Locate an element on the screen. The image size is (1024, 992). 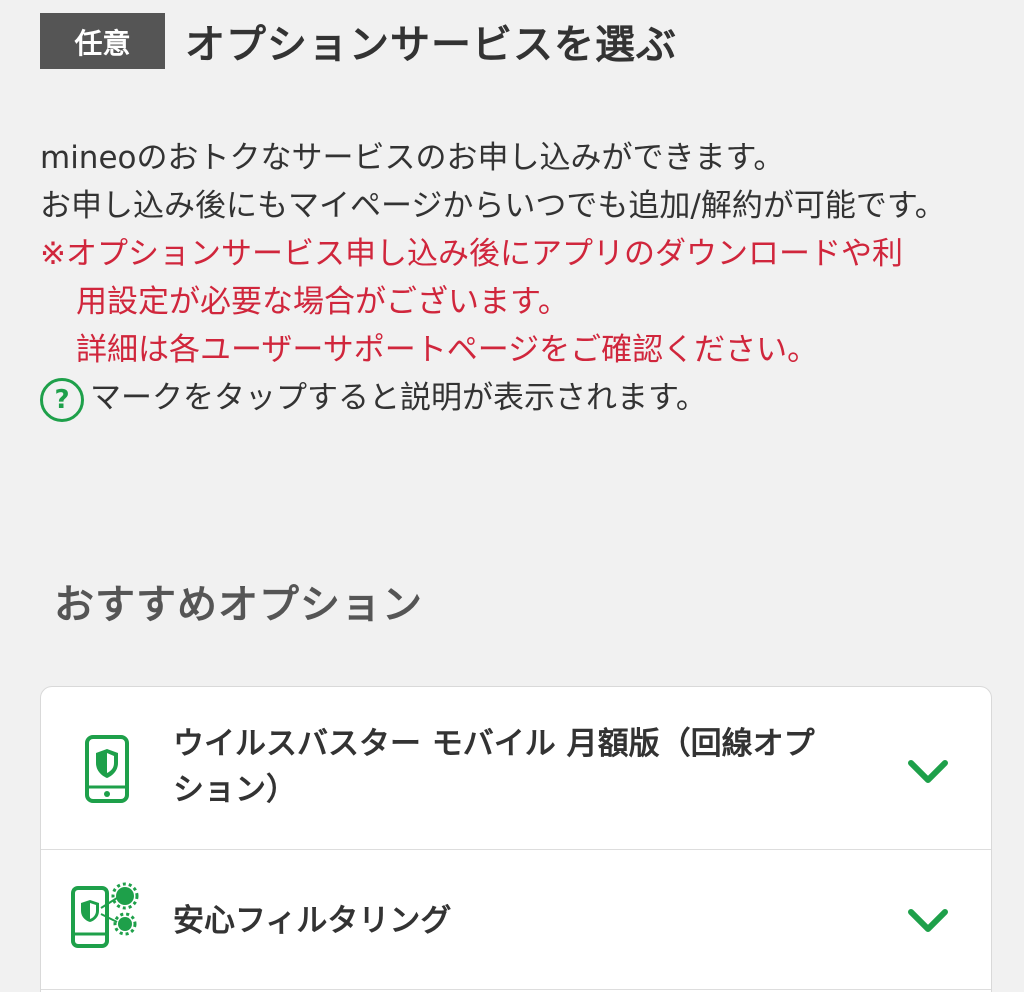
help-question-icon: ? is located at coordinates (62, 400).